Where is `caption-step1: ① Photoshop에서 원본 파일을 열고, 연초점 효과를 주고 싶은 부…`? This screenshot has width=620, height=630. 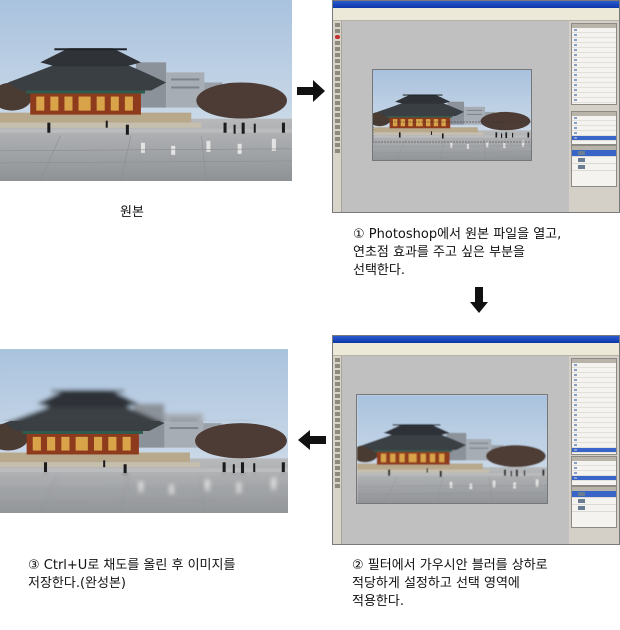 caption-step1: ① Photoshop에서 원본 파일을 열고, 연초점 효과를 주고 싶은 부… is located at coordinates (457, 252).